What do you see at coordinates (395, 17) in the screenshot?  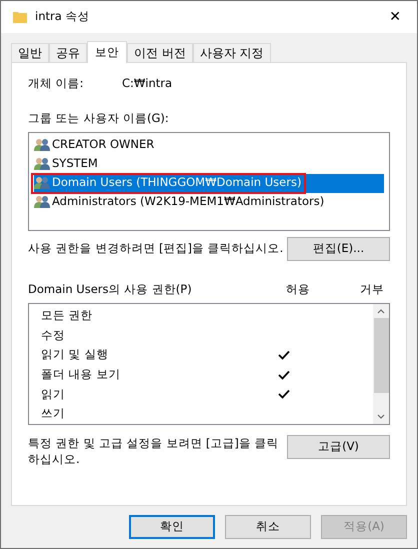 I see `close-button: ✕` at bounding box center [395, 17].